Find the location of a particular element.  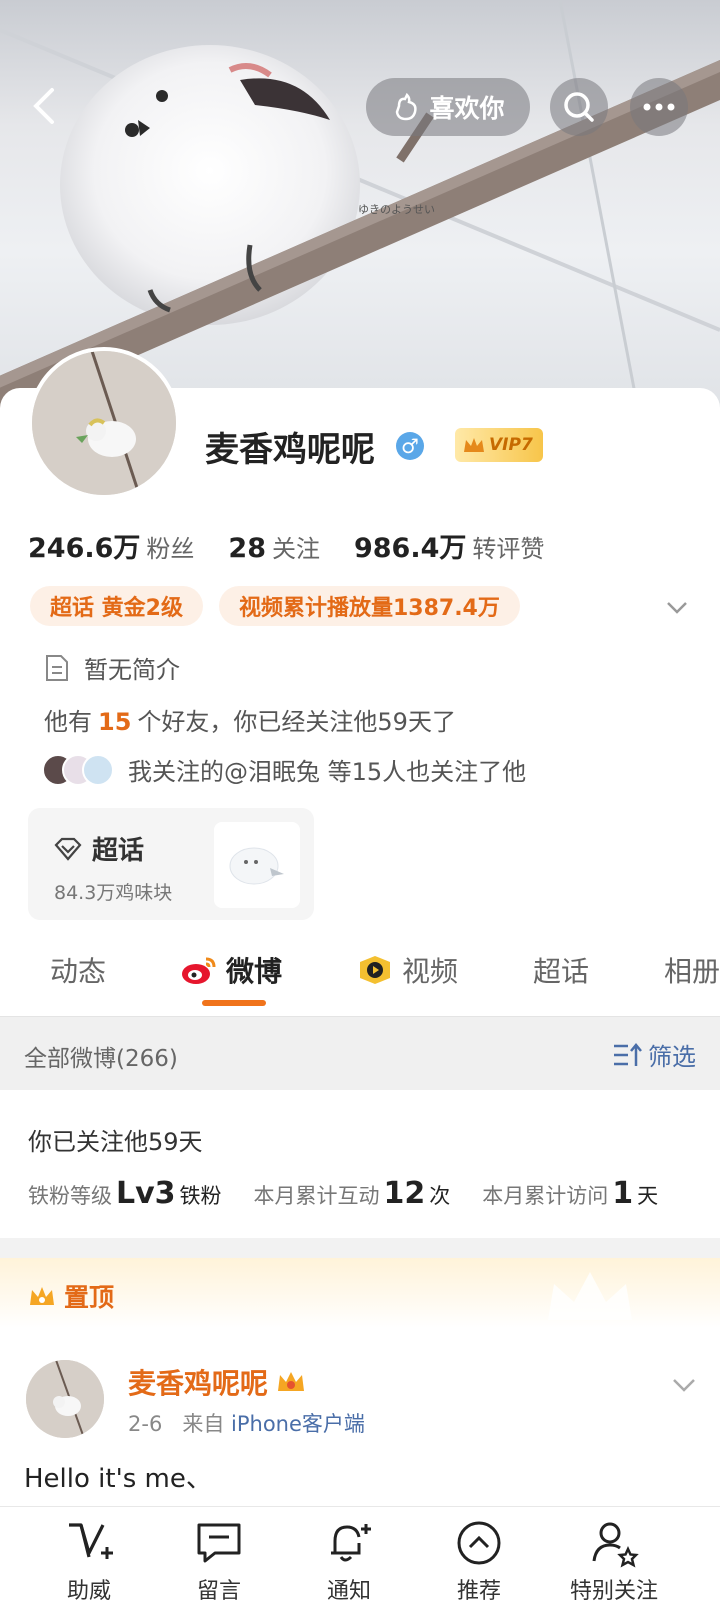

super-topic-subtitle: 84.3万鸡味块 is located at coordinates (113, 893).